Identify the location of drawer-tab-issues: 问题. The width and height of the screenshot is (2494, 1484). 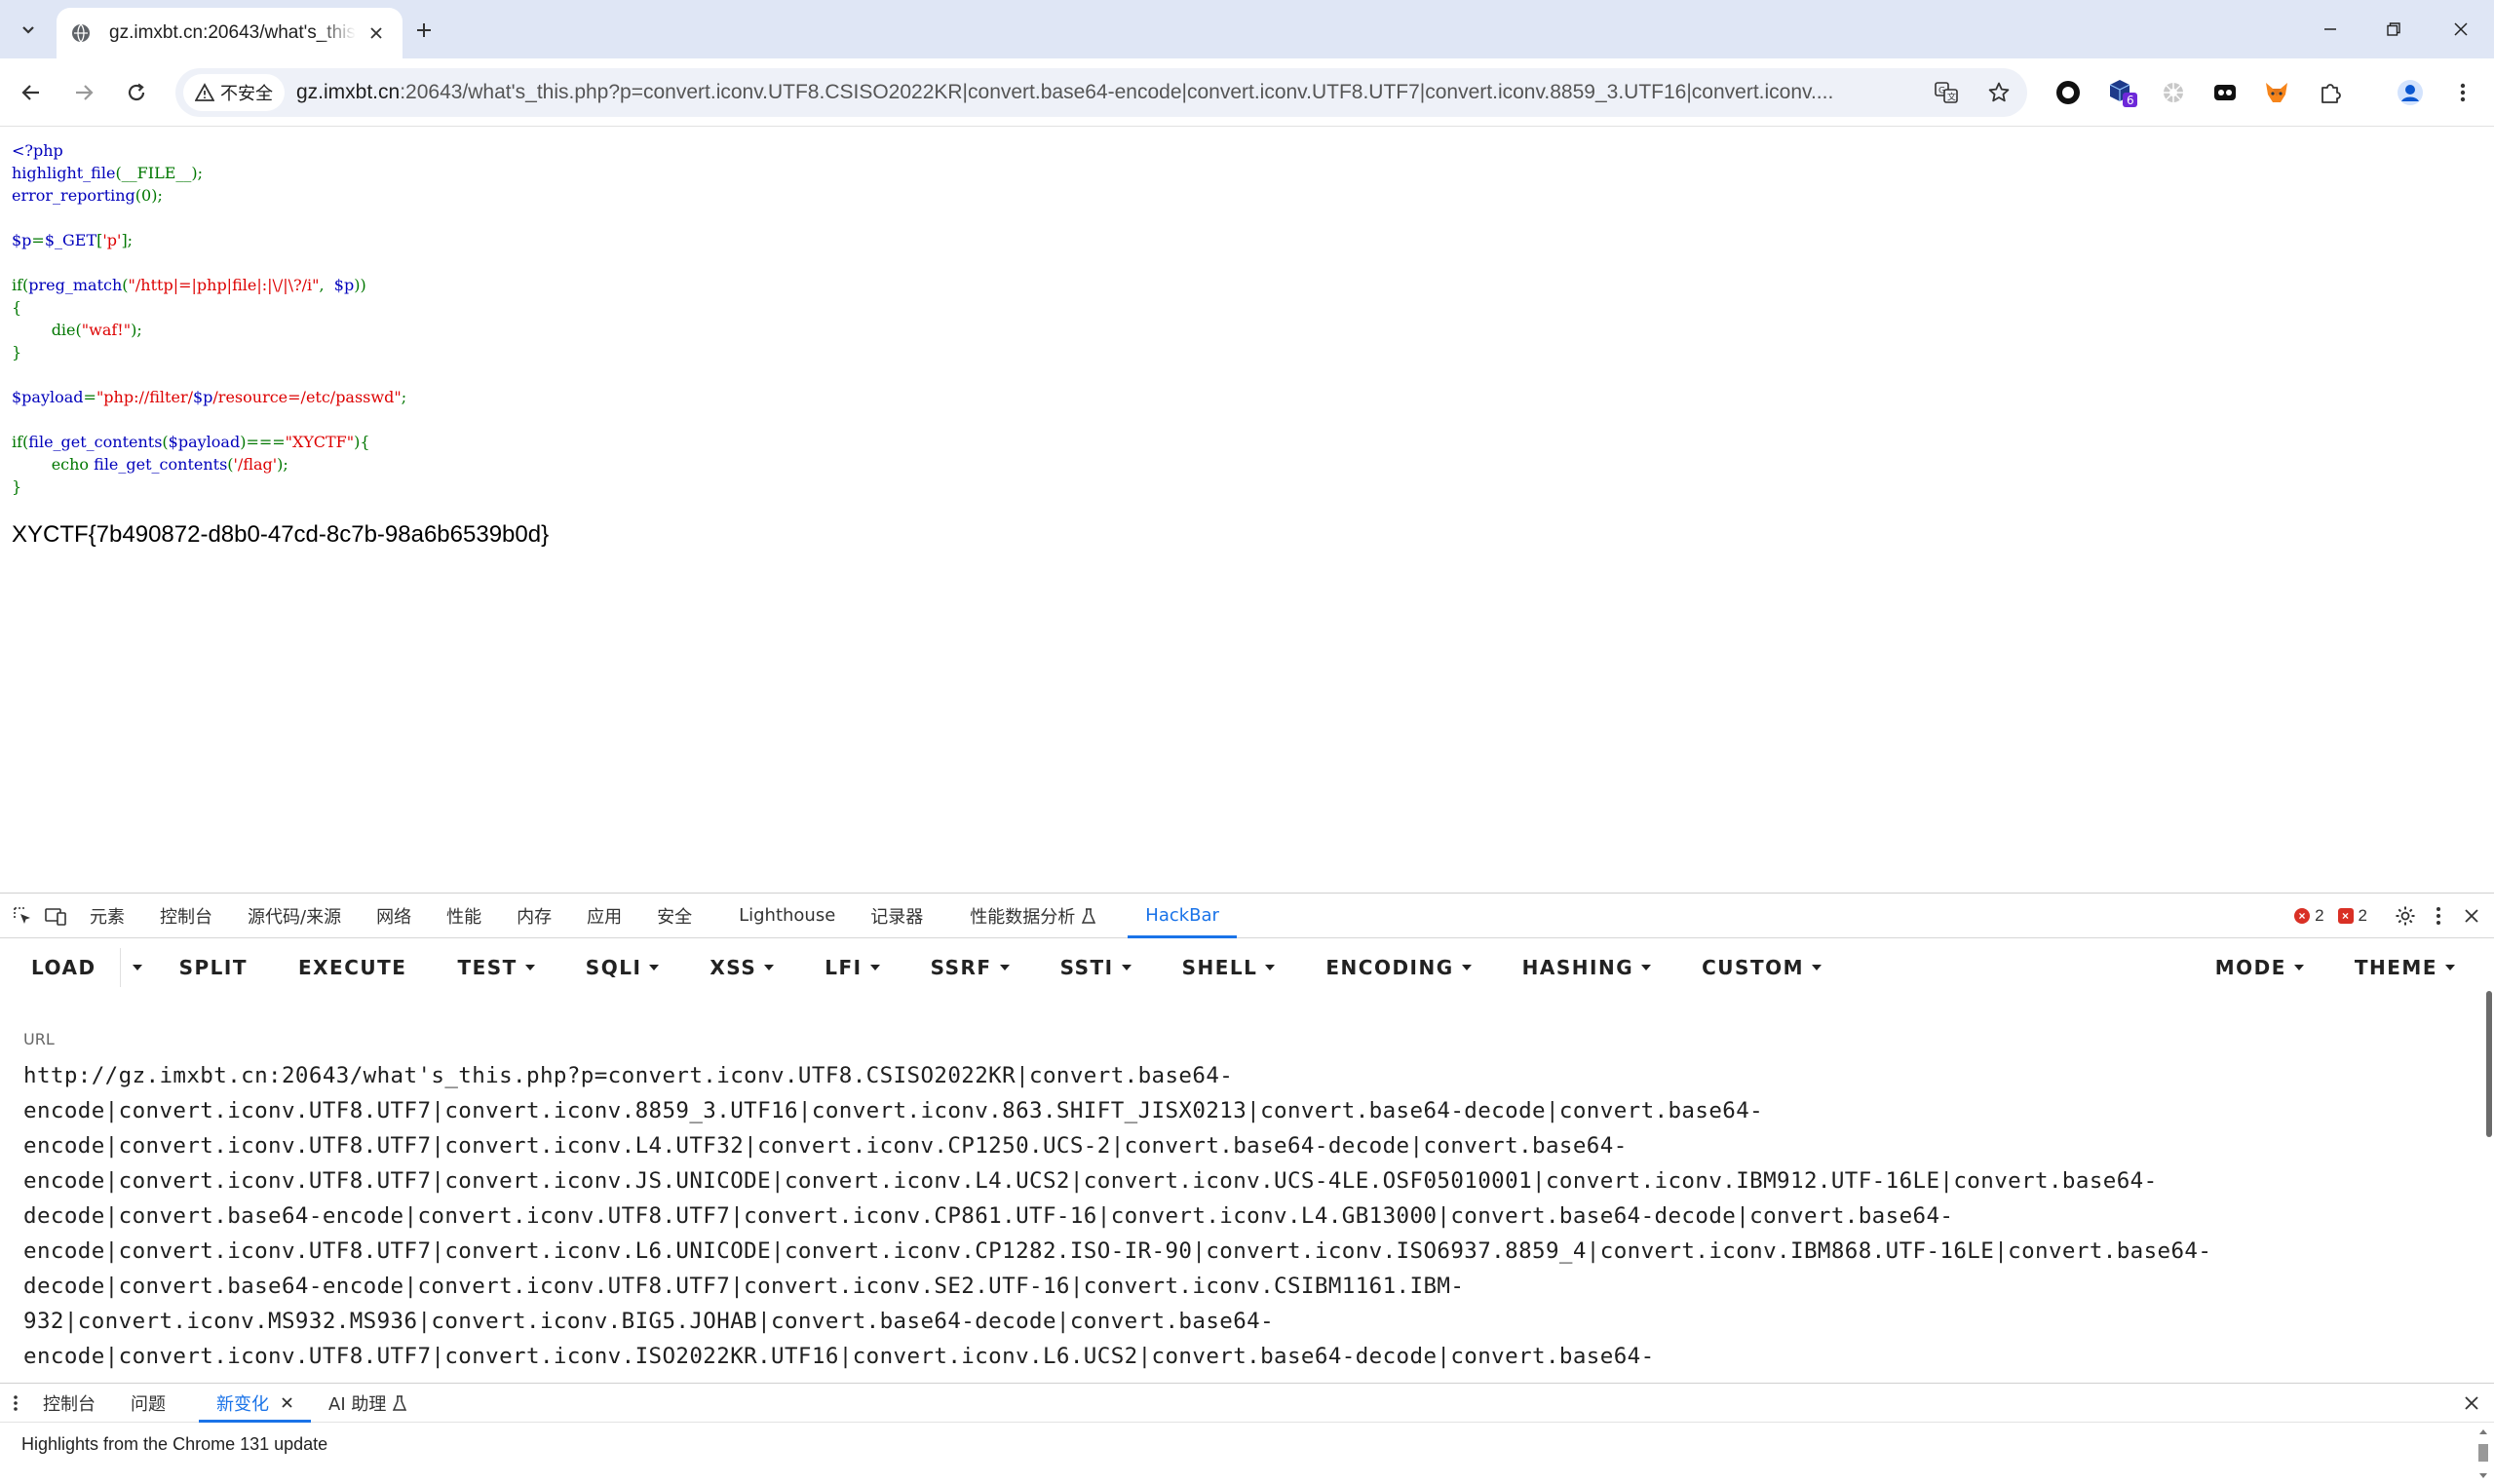
(148, 1403).